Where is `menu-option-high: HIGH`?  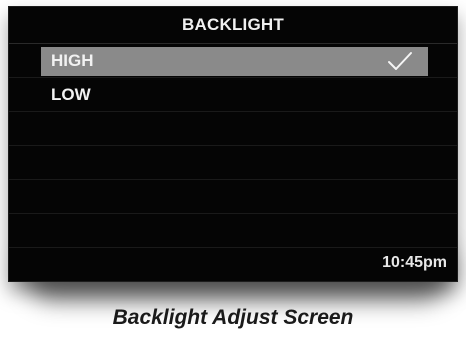
menu-option-high: HIGH is located at coordinates (233, 61).